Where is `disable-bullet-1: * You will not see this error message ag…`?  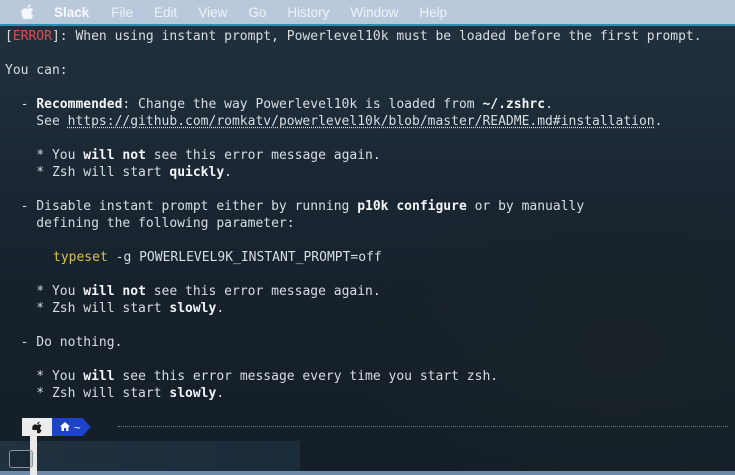 disable-bullet-1: * You will not see this error message ag… is located at coordinates (193, 291).